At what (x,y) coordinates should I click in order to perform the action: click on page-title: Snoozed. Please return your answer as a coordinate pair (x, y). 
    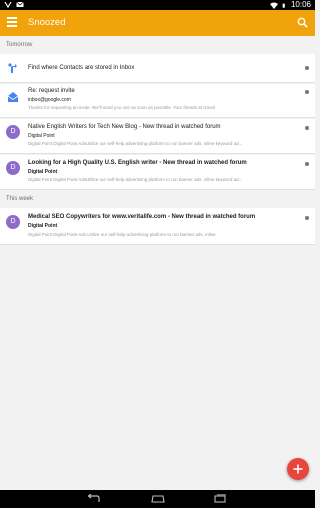
    Looking at the image, I should click on (47, 22).